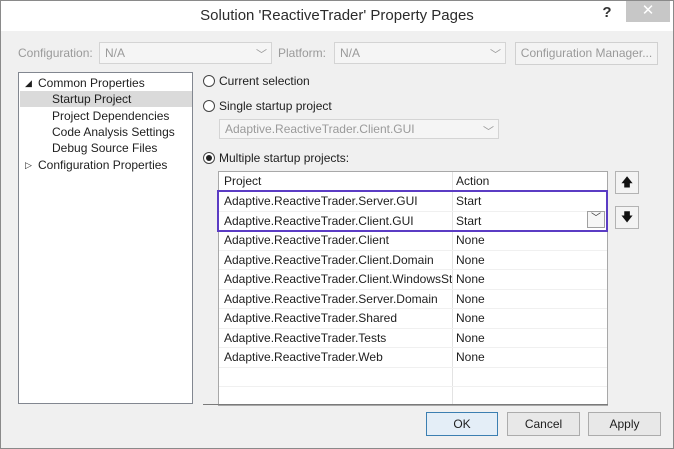  I want to click on empty-row, so click(413, 377).